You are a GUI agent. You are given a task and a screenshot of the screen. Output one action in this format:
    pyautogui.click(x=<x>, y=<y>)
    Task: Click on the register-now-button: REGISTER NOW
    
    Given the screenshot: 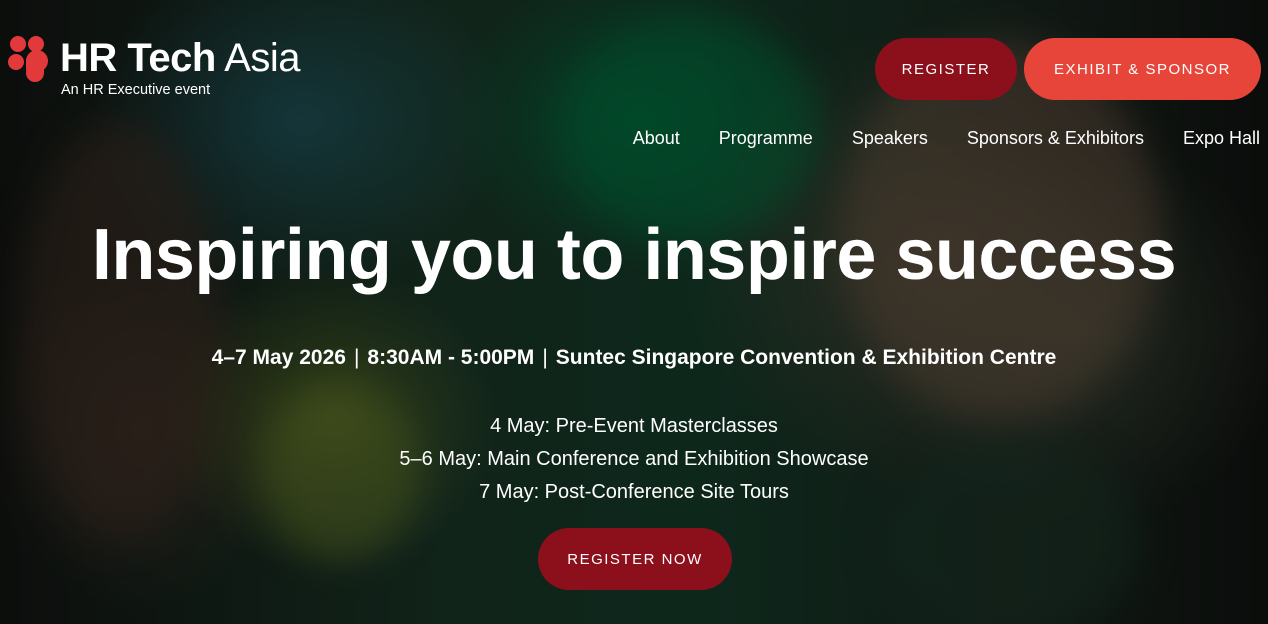 What is the action you would take?
    pyautogui.click(x=635, y=559)
    